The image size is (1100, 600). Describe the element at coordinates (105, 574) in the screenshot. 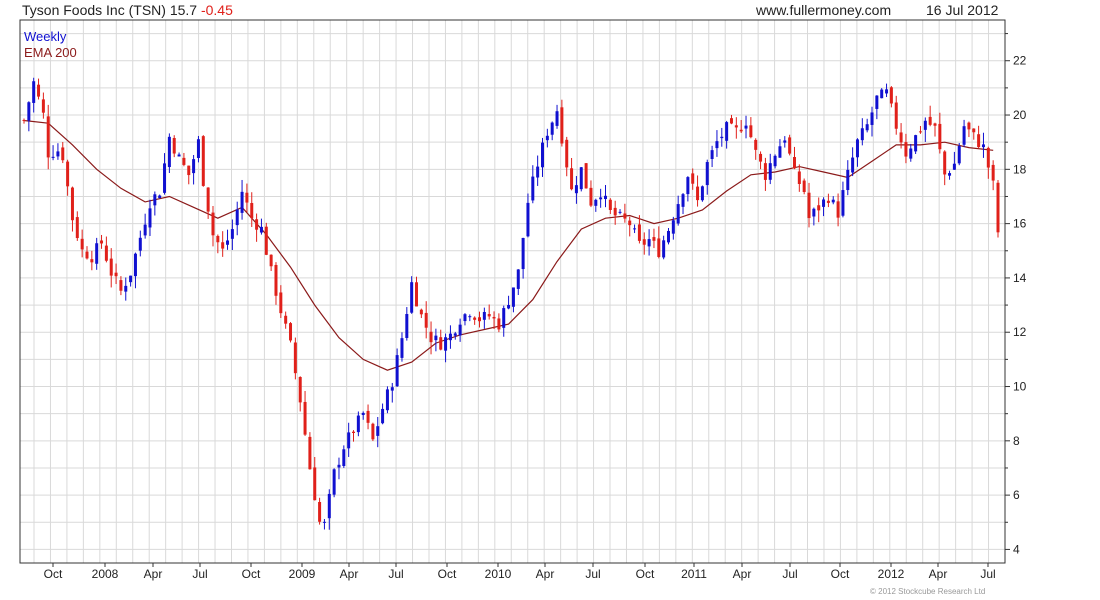

I see `x-tick-label: 2008` at that location.